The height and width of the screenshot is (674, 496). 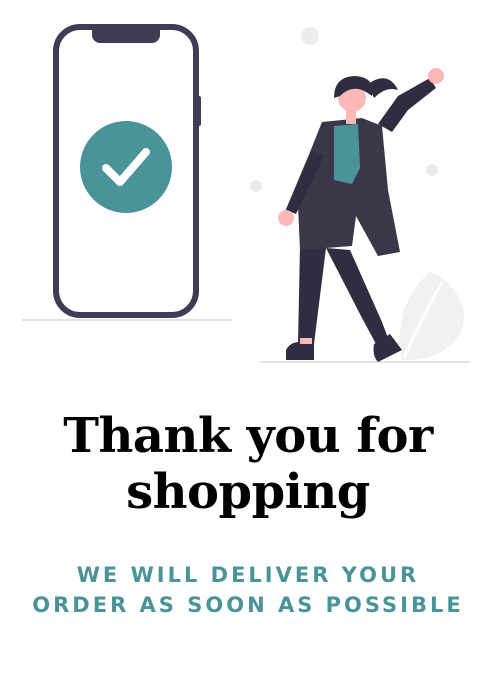 What do you see at coordinates (248, 575) in the screenshot?
I see `delivery-message-line1: WE WILL DELIVER YOUR` at bounding box center [248, 575].